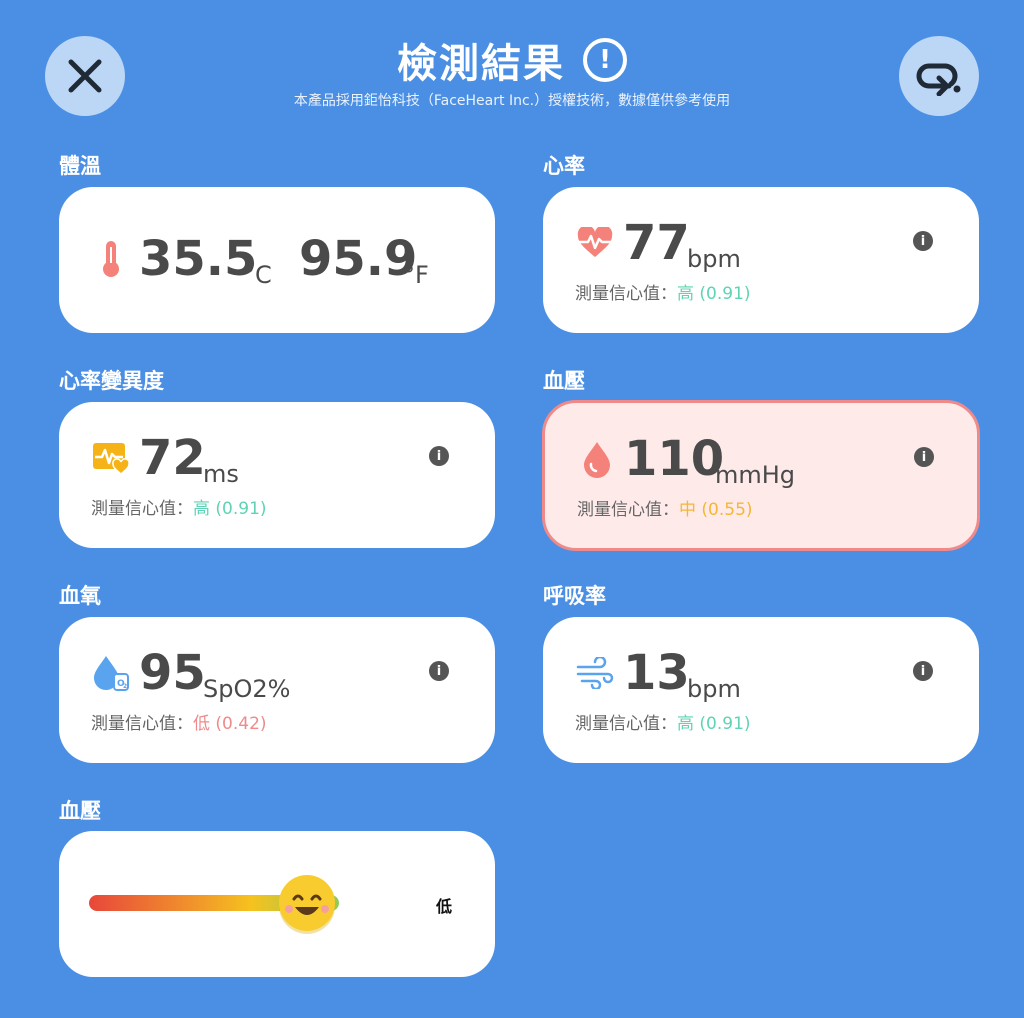 The width and height of the screenshot is (1024, 1018). I want to click on hrv-unit: ms, so click(221, 474).